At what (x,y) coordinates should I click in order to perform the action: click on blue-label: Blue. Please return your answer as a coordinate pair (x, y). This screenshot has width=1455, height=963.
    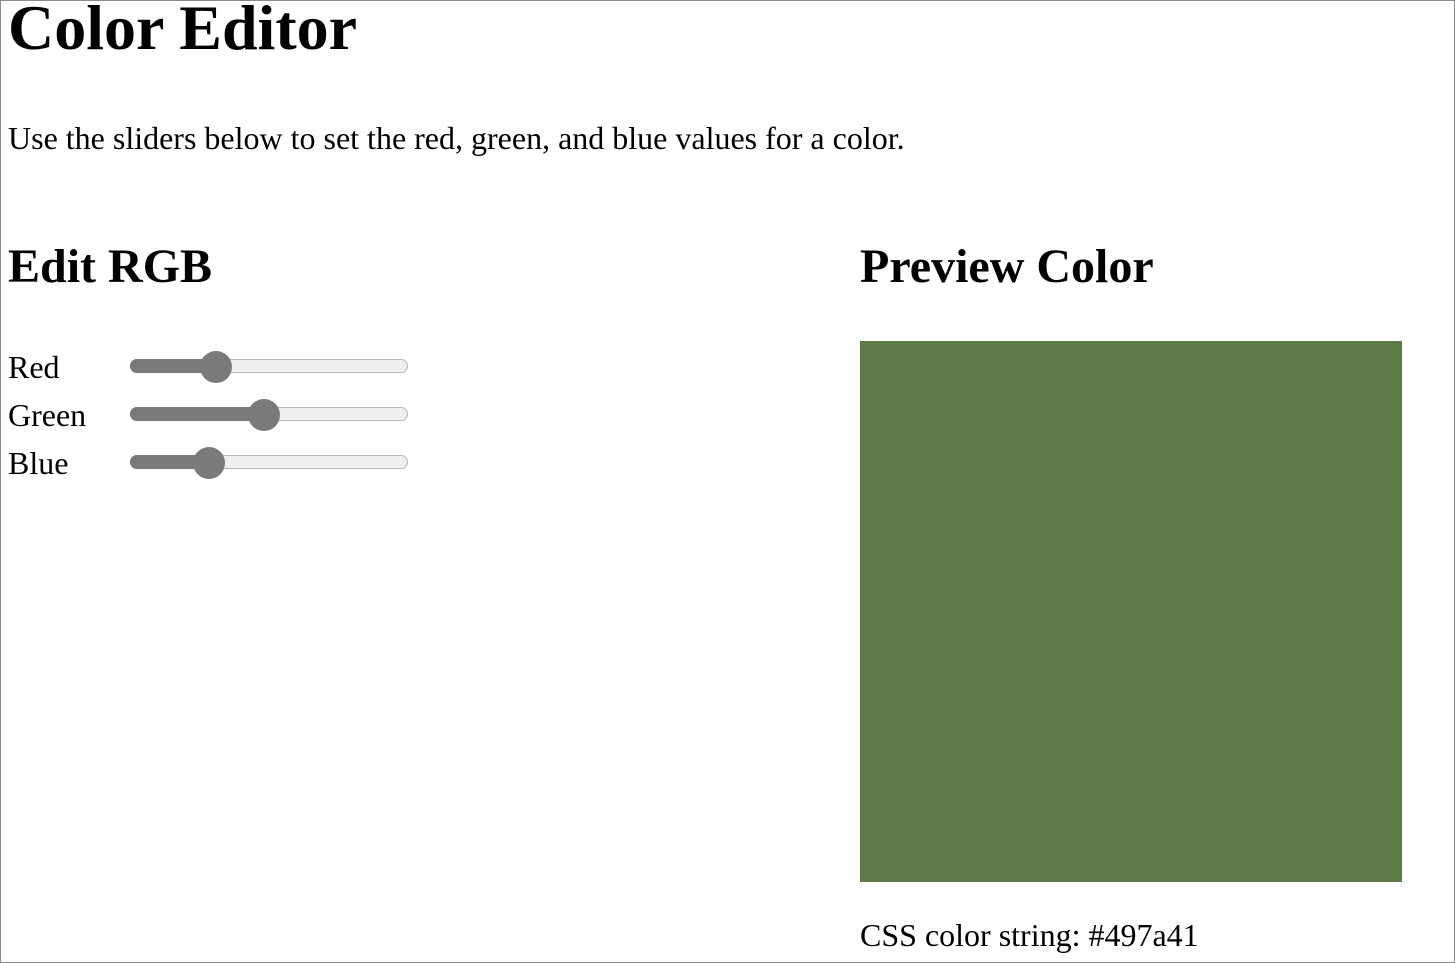
    Looking at the image, I should click on (38, 463).